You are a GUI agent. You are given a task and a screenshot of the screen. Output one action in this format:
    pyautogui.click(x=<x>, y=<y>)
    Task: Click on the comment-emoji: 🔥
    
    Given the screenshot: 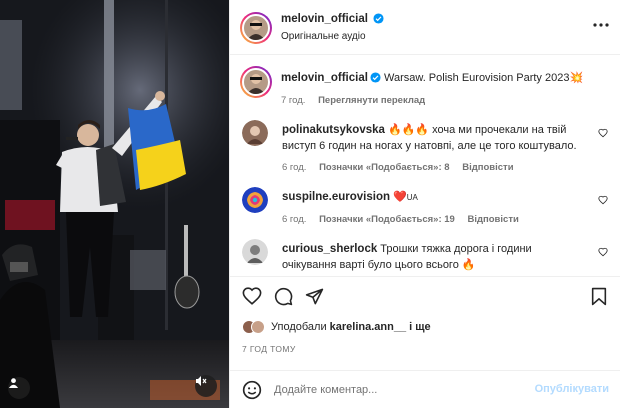 What is the action you would take?
    pyautogui.click(x=468, y=265)
    